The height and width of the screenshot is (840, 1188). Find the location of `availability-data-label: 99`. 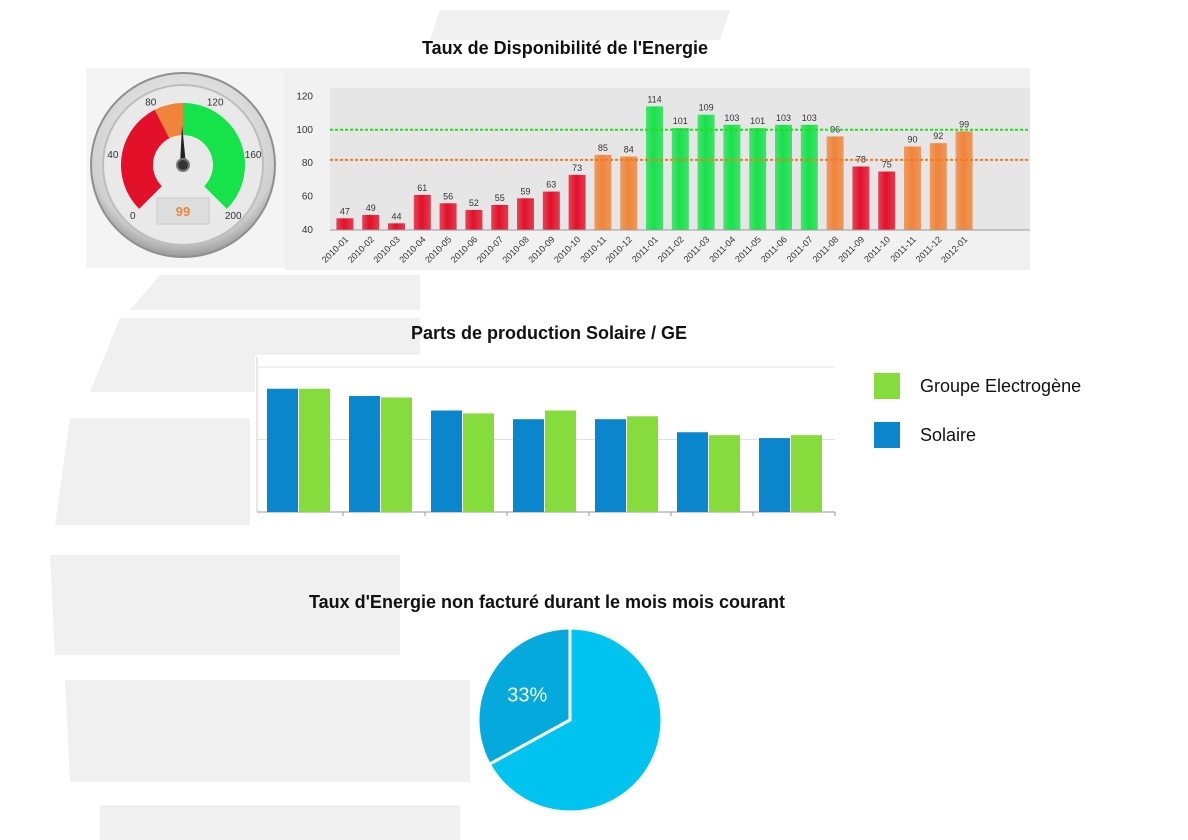

availability-data-label: 99 is located at coordinates (964, 124).